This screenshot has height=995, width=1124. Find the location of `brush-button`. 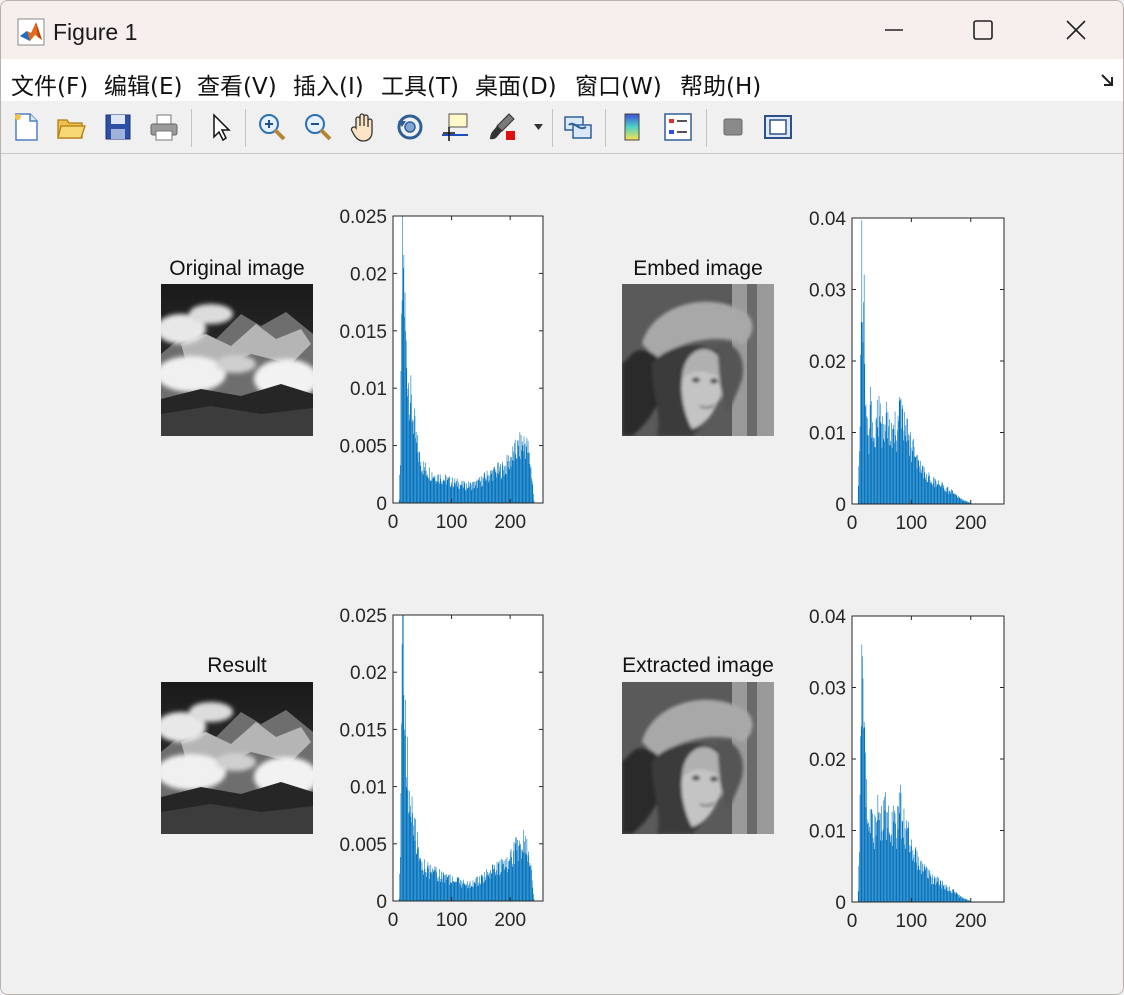

brush-button is located at coordinates (503, 127).